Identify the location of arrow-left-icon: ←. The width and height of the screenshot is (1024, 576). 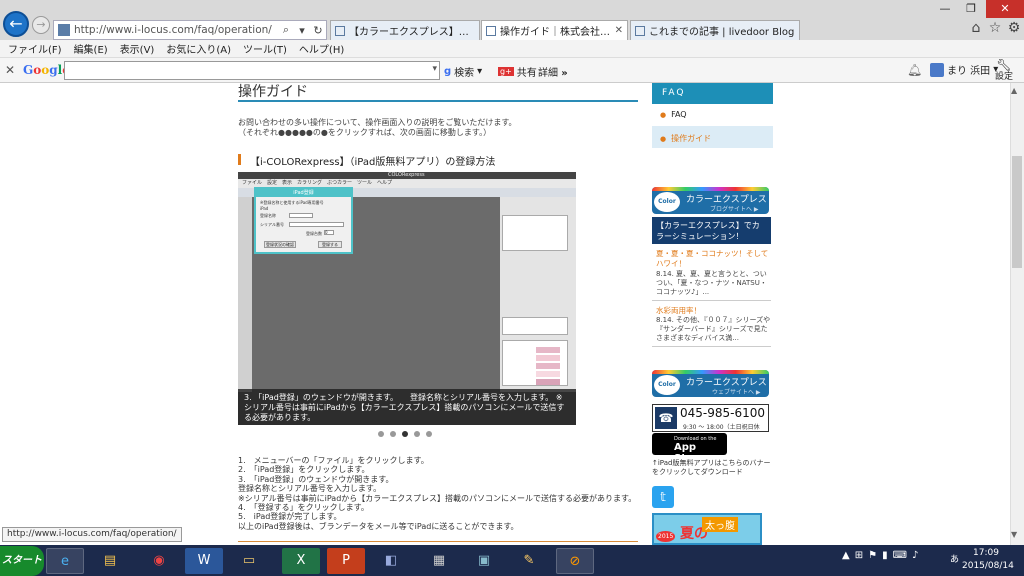
(16, 23).